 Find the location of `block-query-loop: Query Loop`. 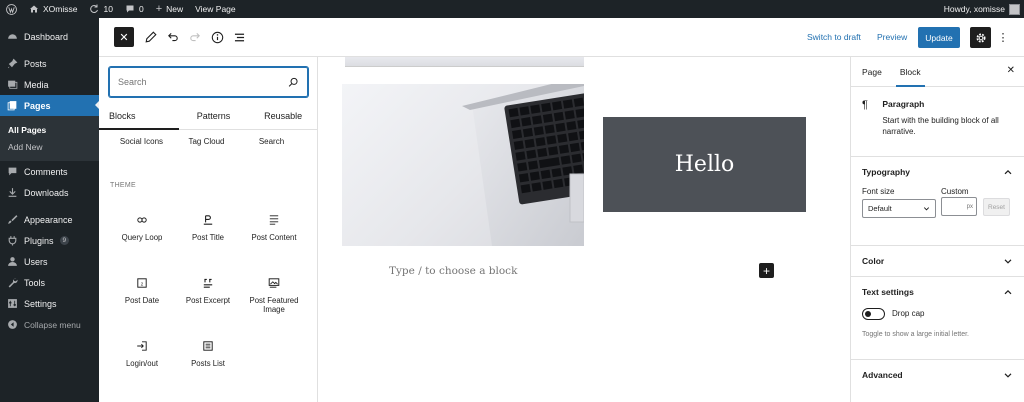

block-query-loop: Query Loop is located at coordinates (142, 234).